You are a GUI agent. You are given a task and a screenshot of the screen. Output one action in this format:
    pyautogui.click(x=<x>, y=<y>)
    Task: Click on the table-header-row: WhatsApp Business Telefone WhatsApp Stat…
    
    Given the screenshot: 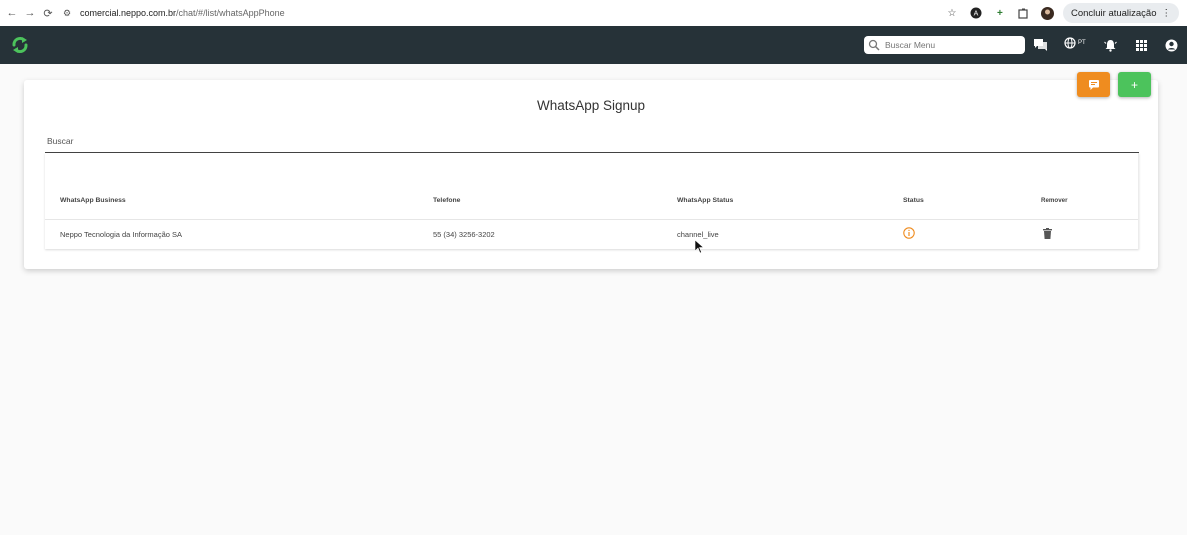 What is the action you would take?
    pyautogui.click(x=591, y=186)
    